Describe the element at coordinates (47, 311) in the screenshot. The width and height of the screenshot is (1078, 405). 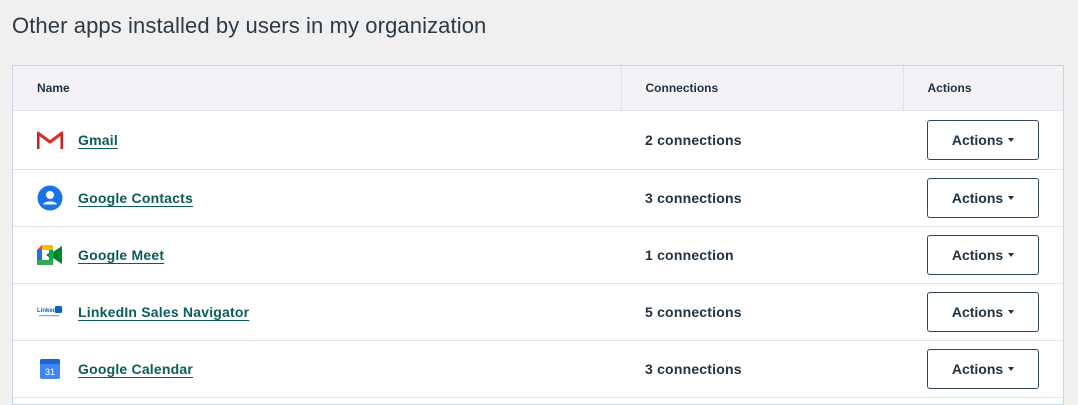
I see `linkedin-wordmark: Linked` at that location.